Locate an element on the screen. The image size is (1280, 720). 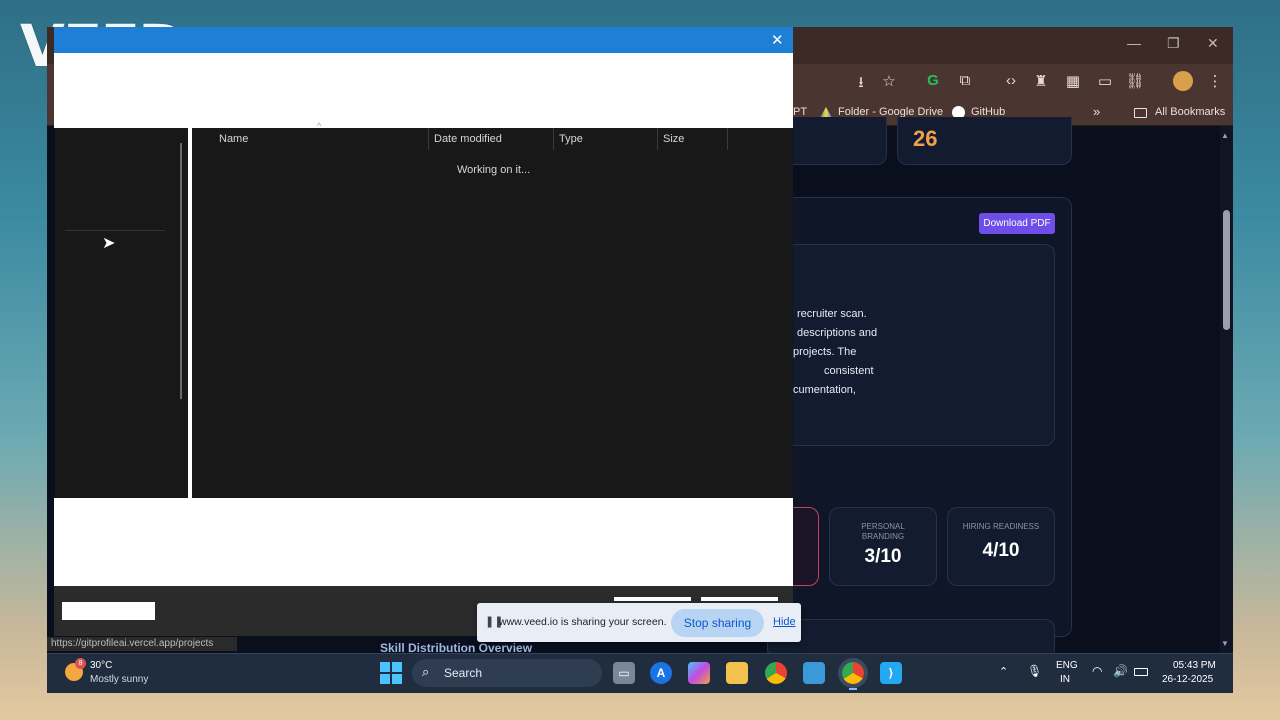
weather-badge: 8 is located at coordinates (80, 663).